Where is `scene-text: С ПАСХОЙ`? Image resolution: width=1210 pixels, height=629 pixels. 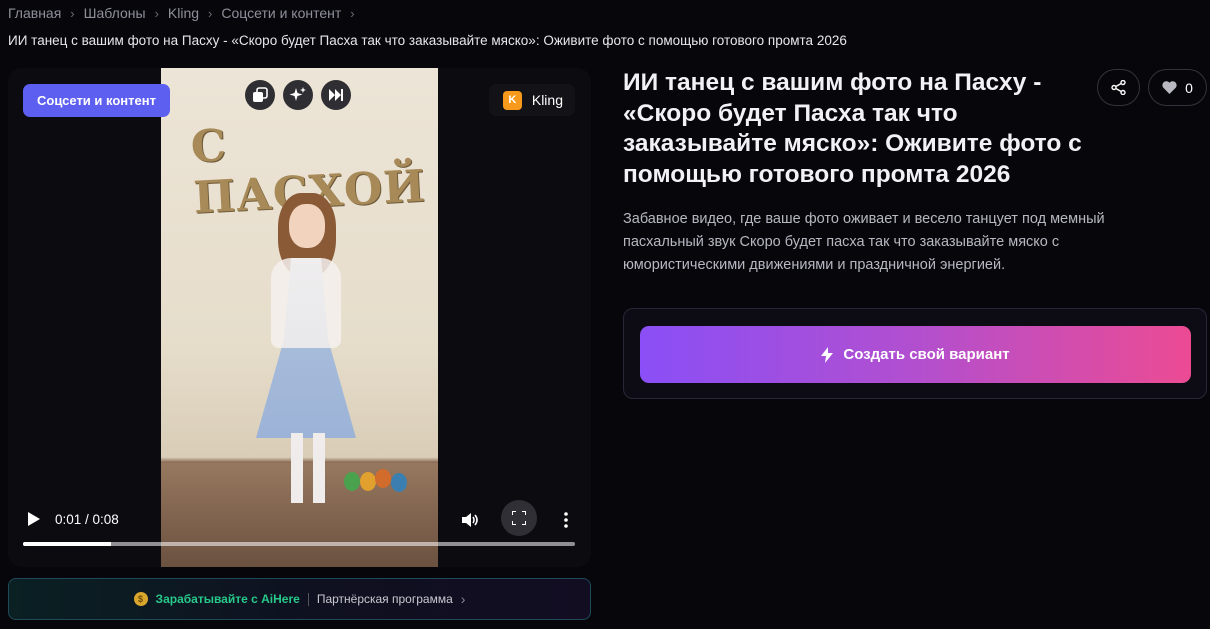
scene-text: С ПАСХОЙ is located at coordinates (308, 172).